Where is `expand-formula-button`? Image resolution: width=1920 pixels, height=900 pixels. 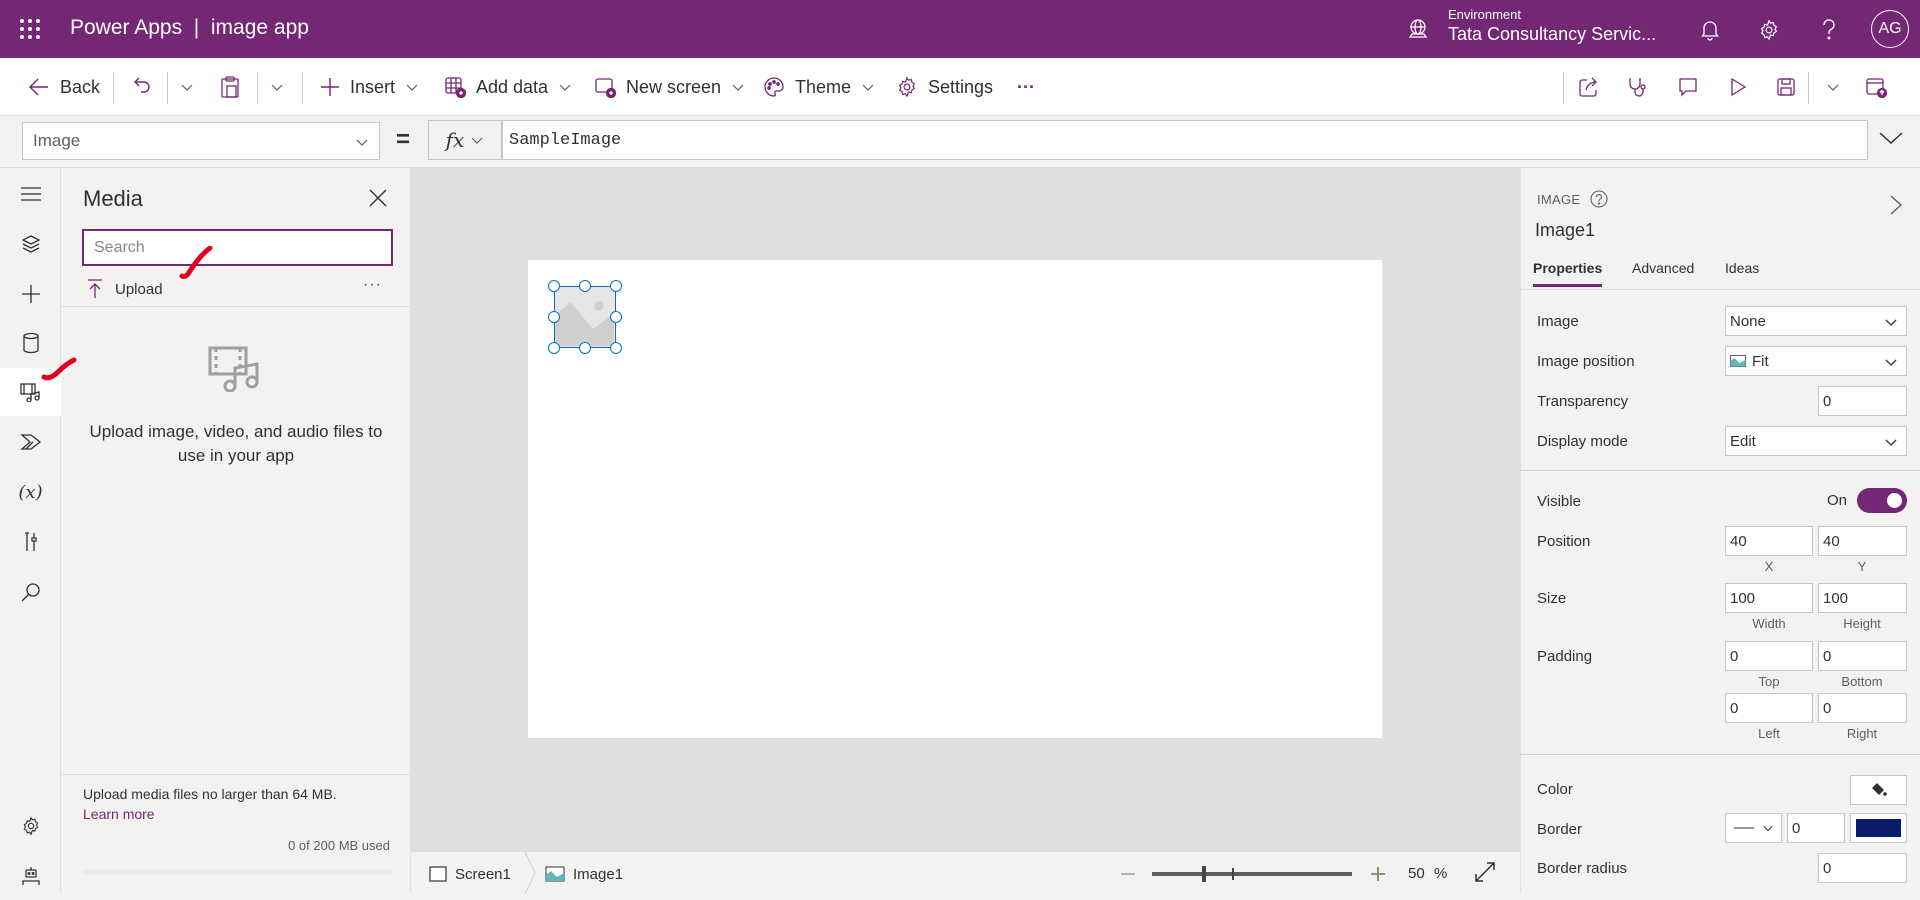
expand-formula-button is located at coordinates (1894, 141).